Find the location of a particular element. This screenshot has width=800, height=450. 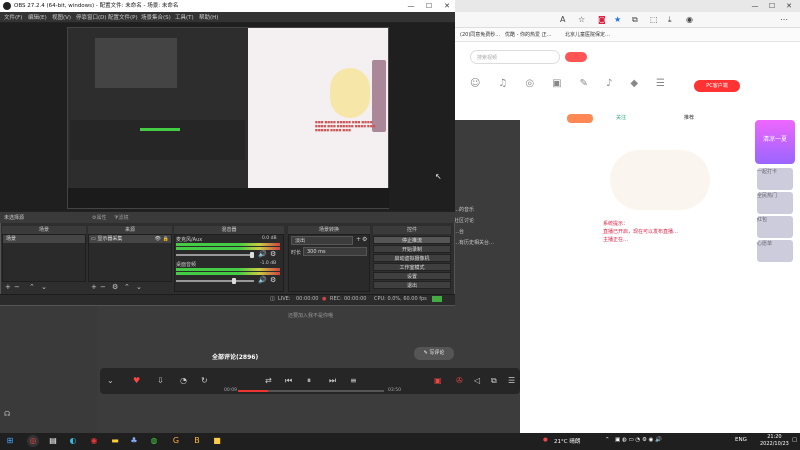

exit-button: 退出 is located at coordinates (412, 285).